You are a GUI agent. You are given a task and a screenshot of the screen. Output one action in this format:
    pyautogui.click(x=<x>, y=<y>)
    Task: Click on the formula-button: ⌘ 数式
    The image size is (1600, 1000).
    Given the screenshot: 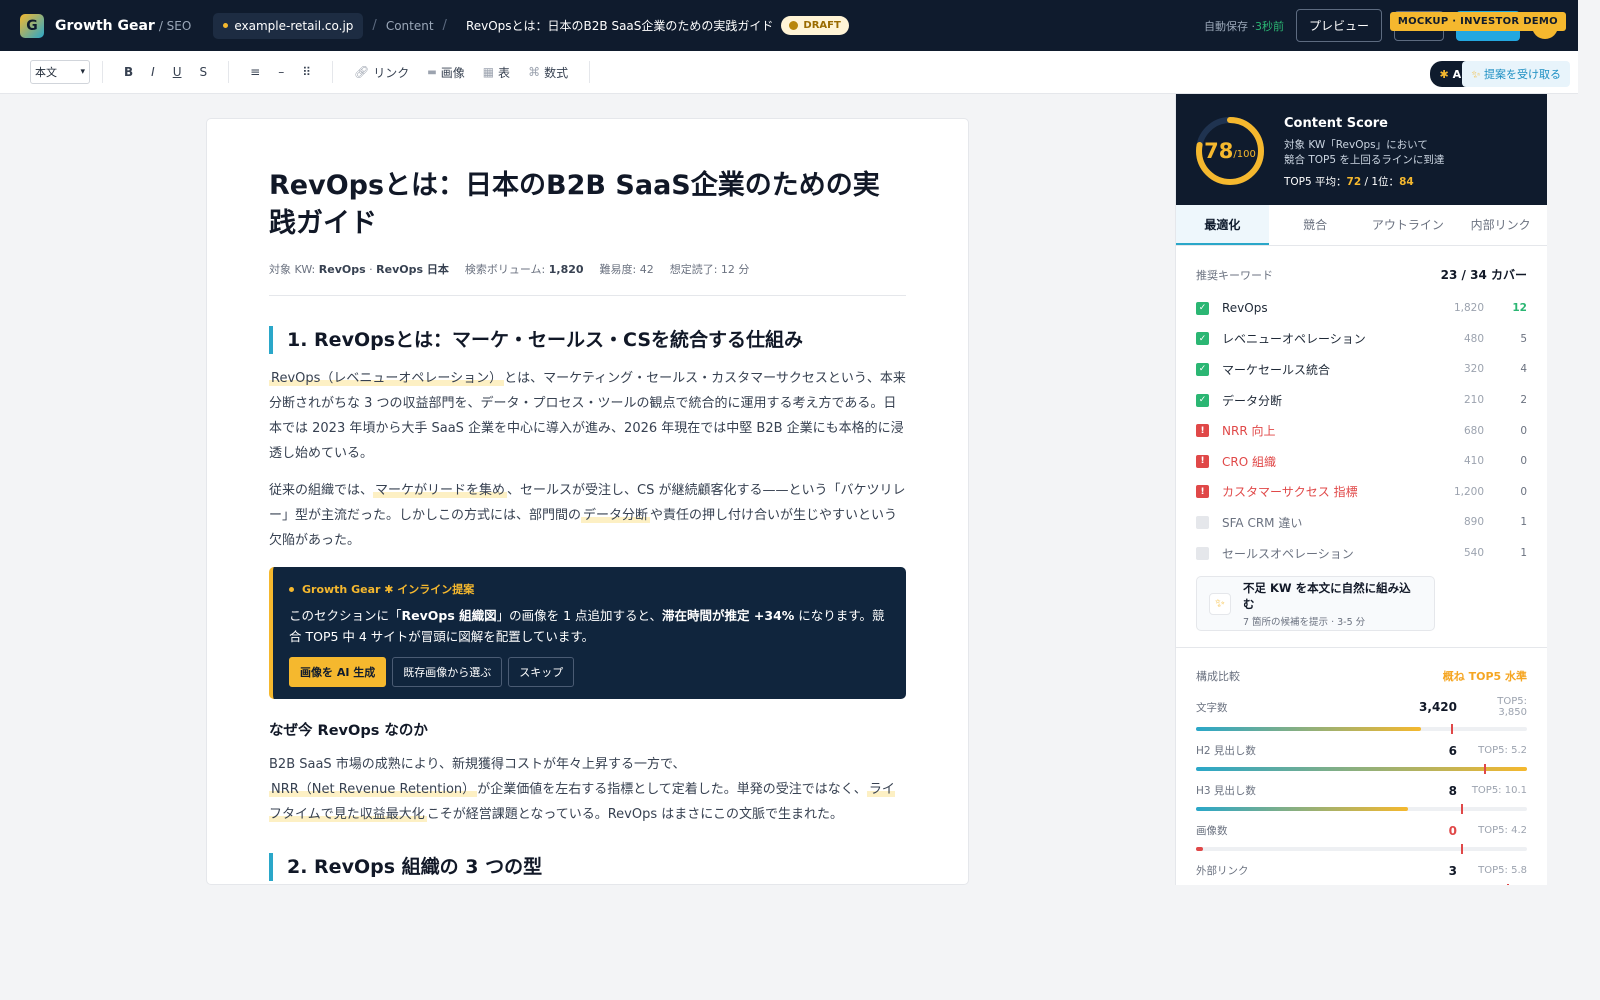 What is the action you would take?
    pyautogui.click(x=548, y=72)
    